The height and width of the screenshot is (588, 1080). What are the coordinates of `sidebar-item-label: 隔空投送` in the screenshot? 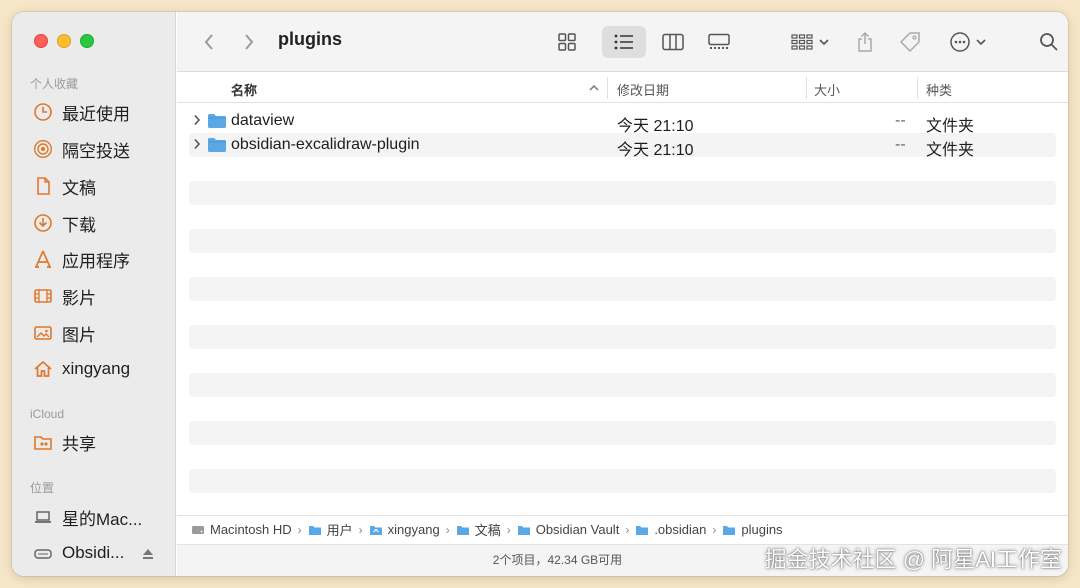 It's located at (96, 151).